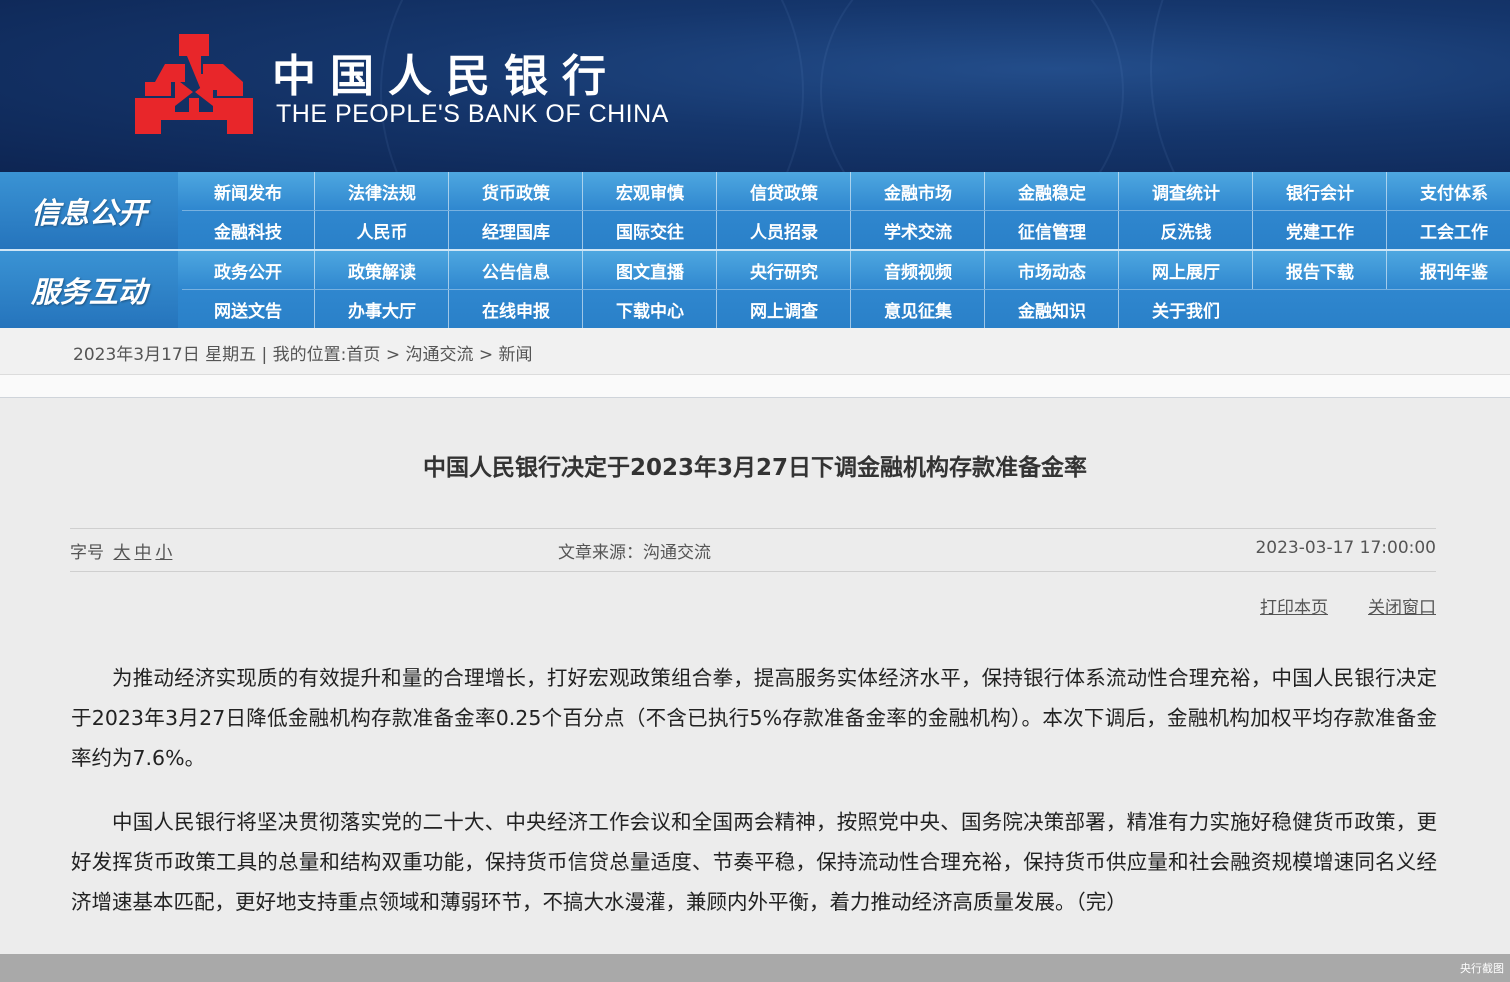 The width and height of the screenshot is (1510, 982). Describe the element at coordinates (472, 114) in the screenshot. I see `bank-name-en: THE PEOPLE'S BANK OF CHINA` at that location.